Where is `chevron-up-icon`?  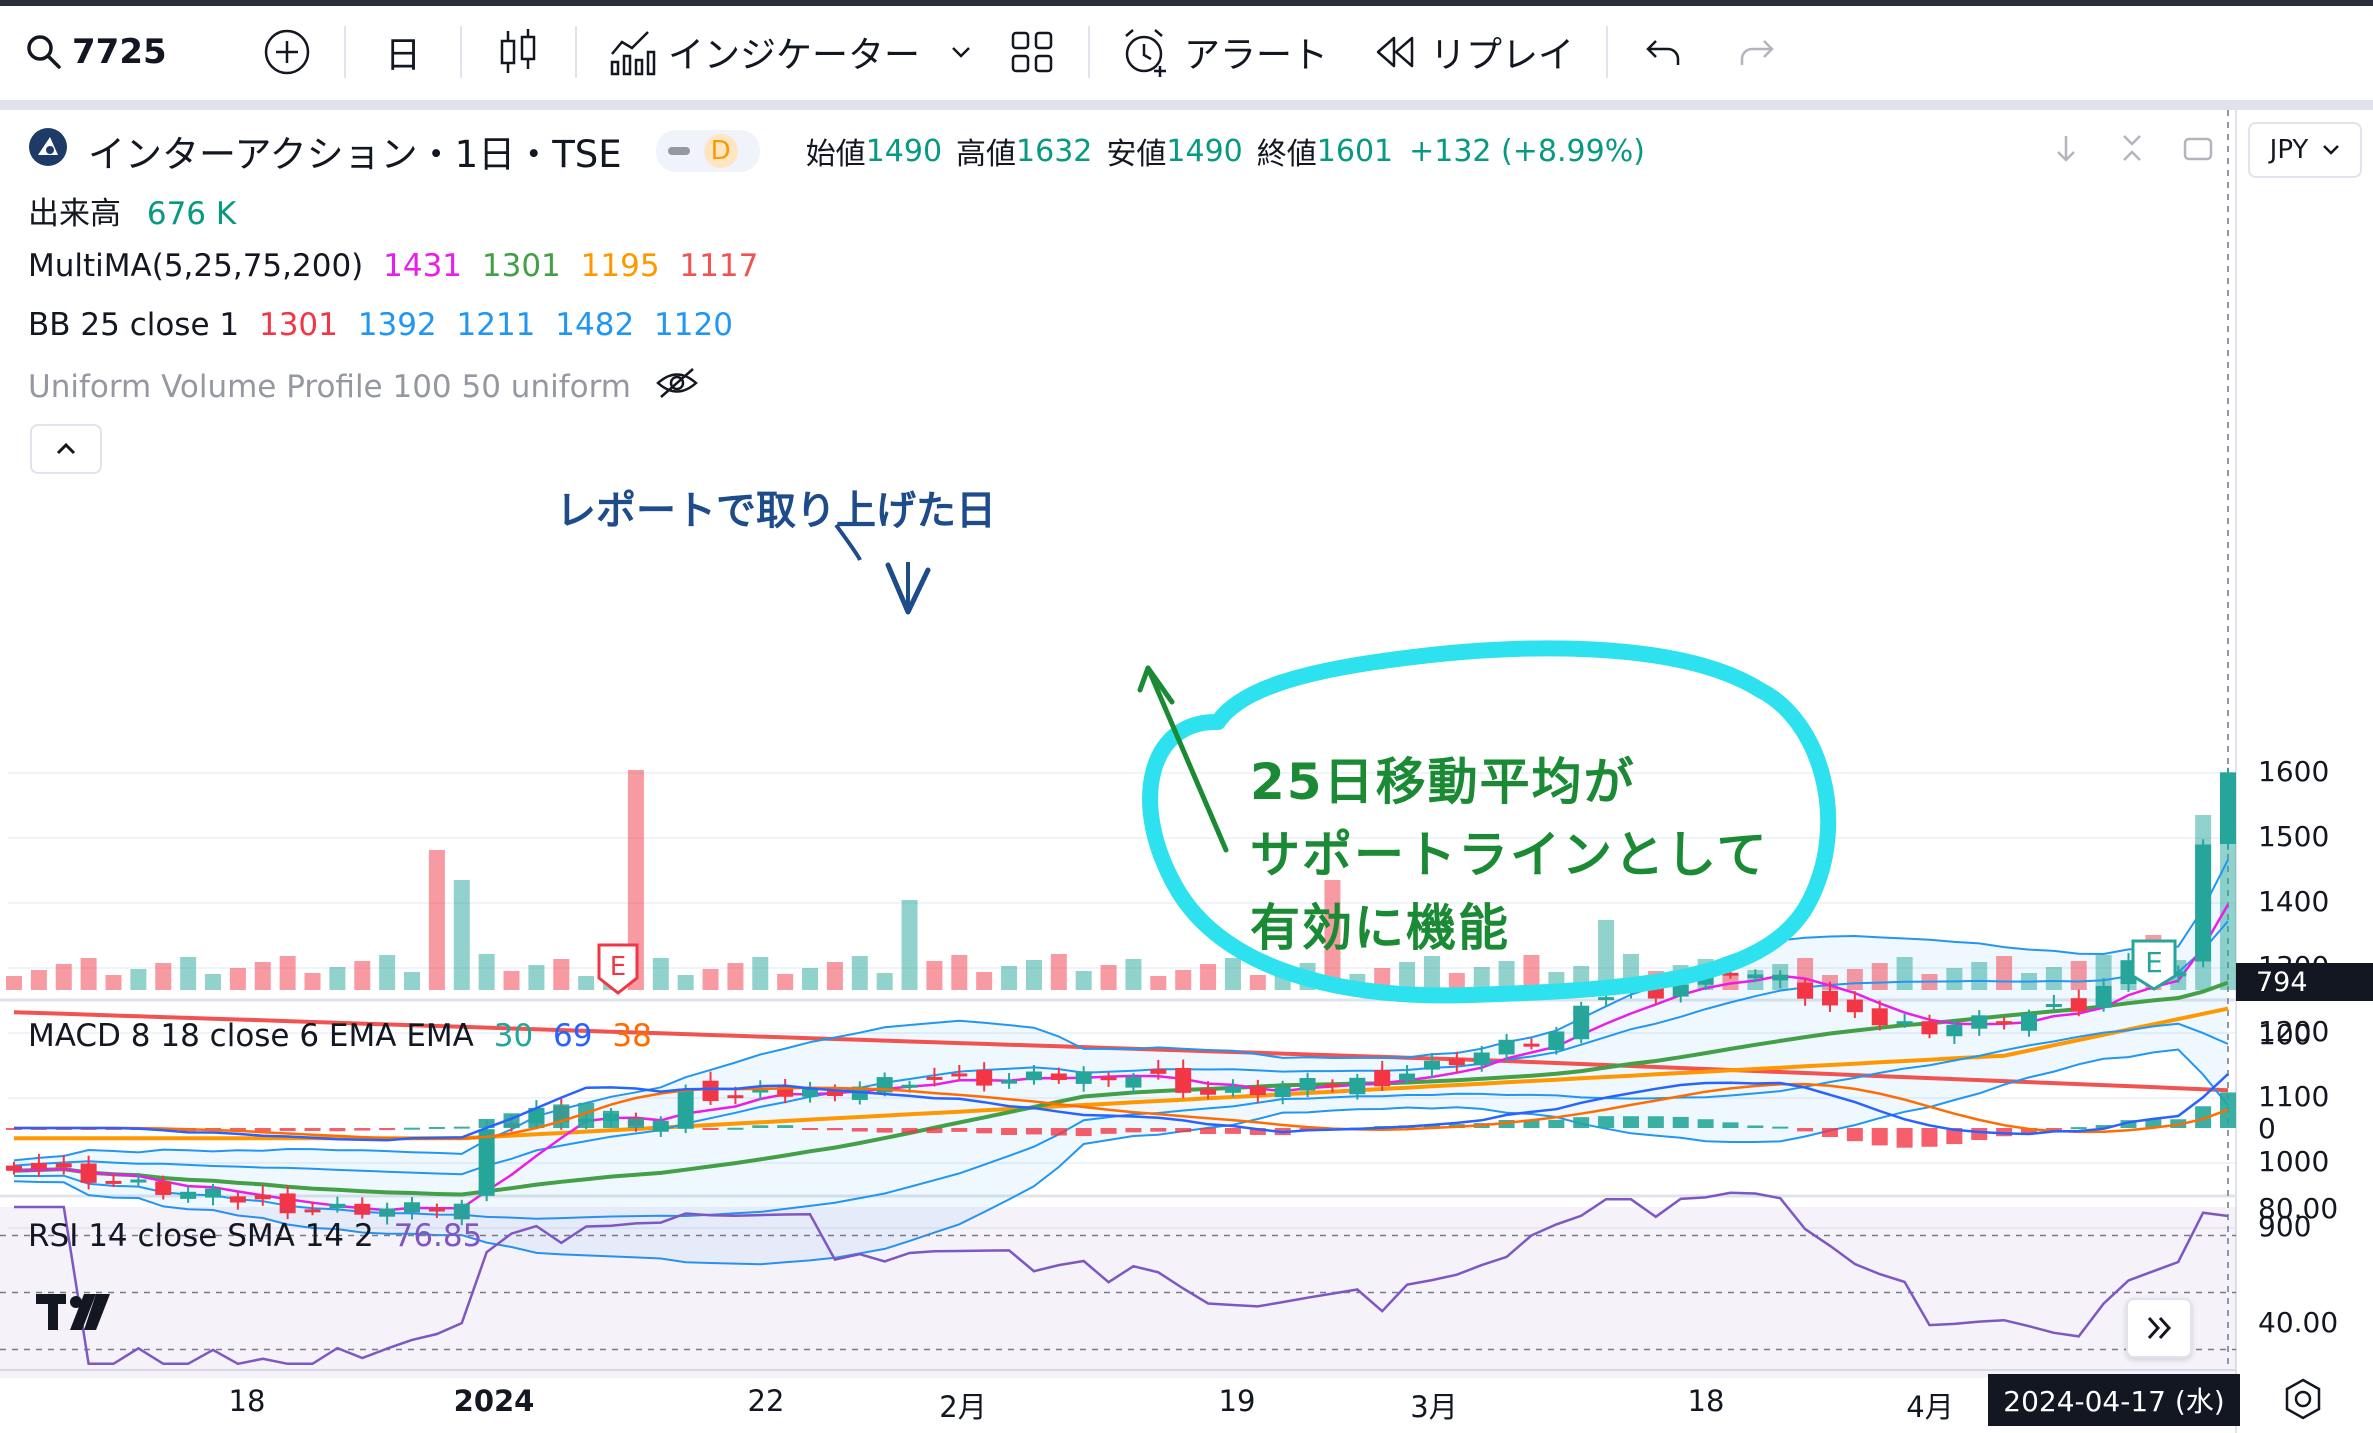 chevron-up-icon is located at coordinates (66, 448).